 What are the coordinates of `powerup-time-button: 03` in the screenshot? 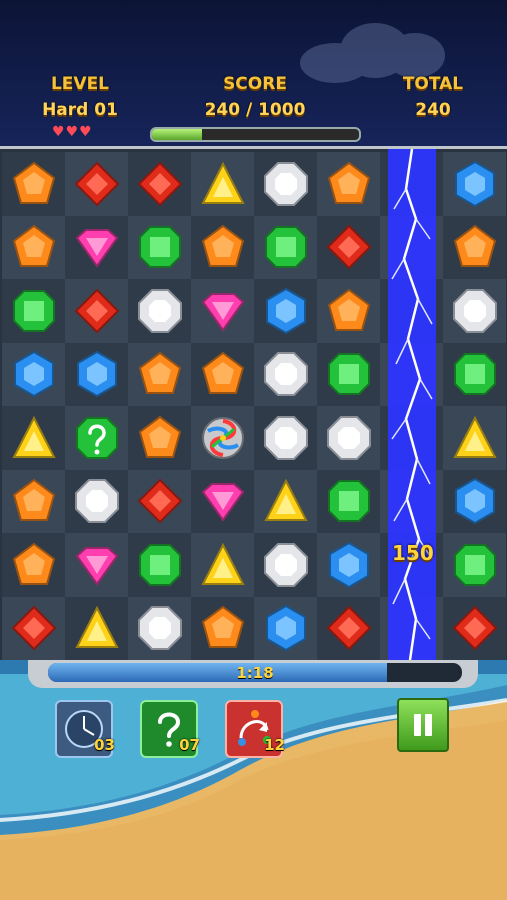 It's located at (85, 729).